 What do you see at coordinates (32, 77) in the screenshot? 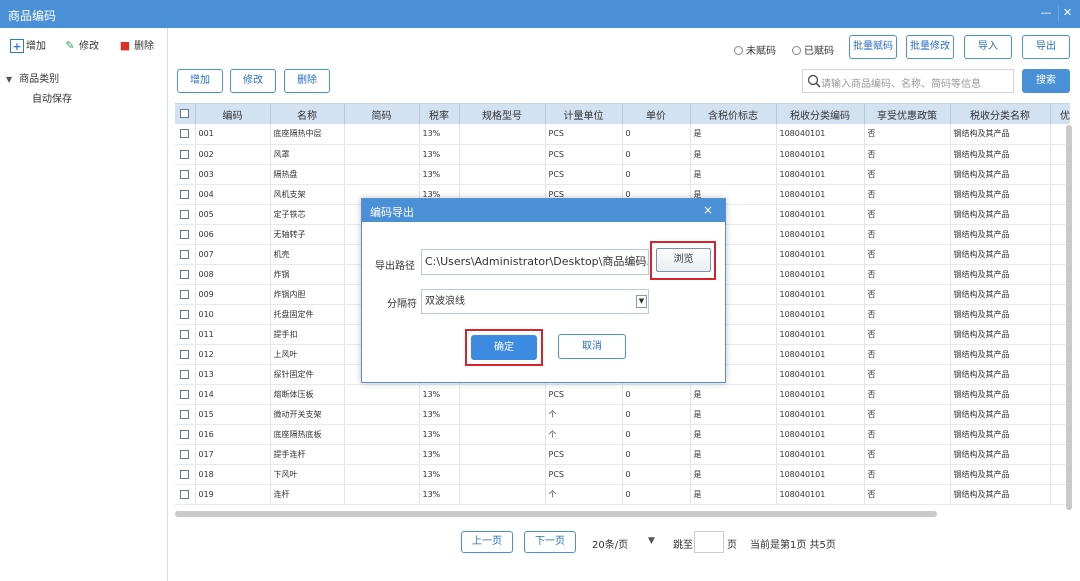
I see `tree-node-root: ▼ 商品类别` at bounding box center [32, 77].